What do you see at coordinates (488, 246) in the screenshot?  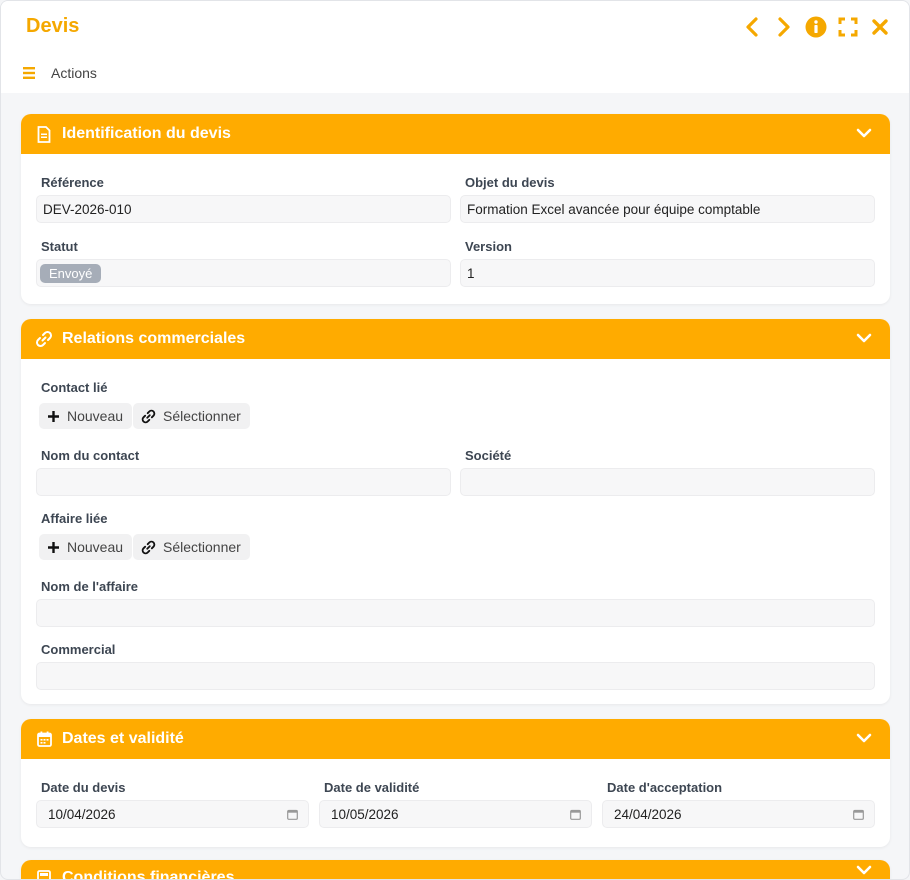 I see `version-label: Version` at bounding box center [488, 246].